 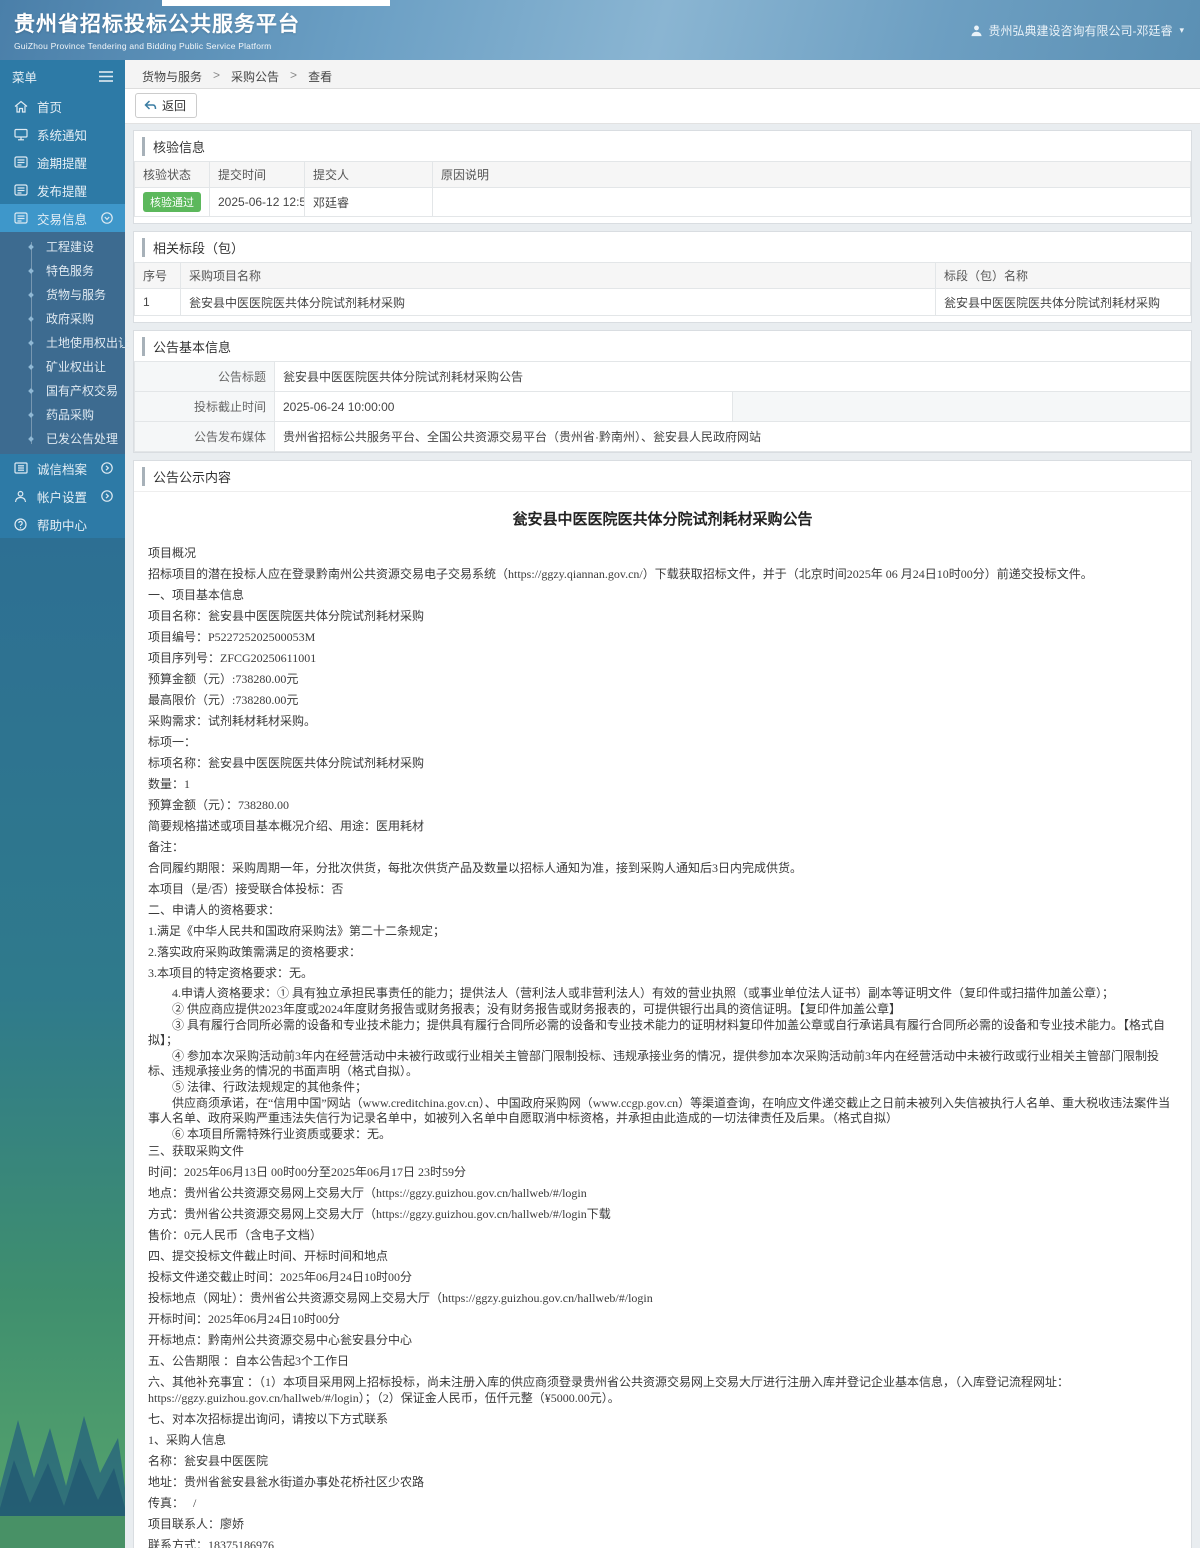 What do you see at coordinates (223, 679) in the screenshot?
I see `announcement-paragraph: 预算金额（元）:738280.00元` at bounding box center [223, 679].